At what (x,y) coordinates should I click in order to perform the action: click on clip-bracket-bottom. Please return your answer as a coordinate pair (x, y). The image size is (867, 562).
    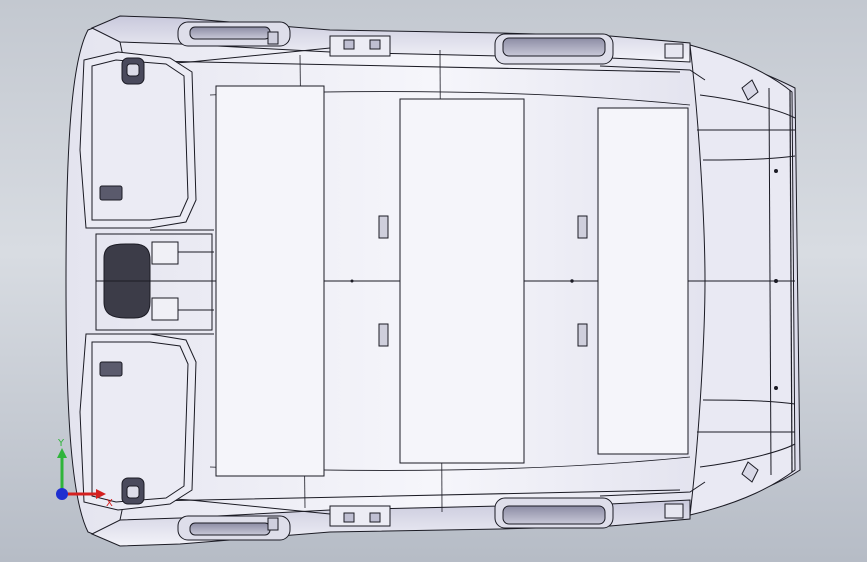
    Looking at the image, I should click on (360, 516).